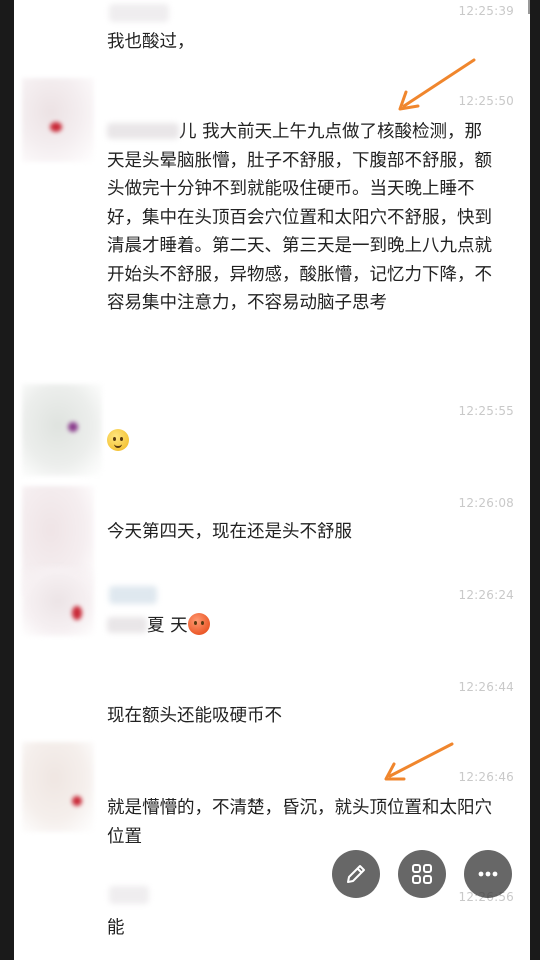  What do you see at coordinates (143, 131) in the screenshot?
I see `blurred-mention` at bounding box center [143, 131].